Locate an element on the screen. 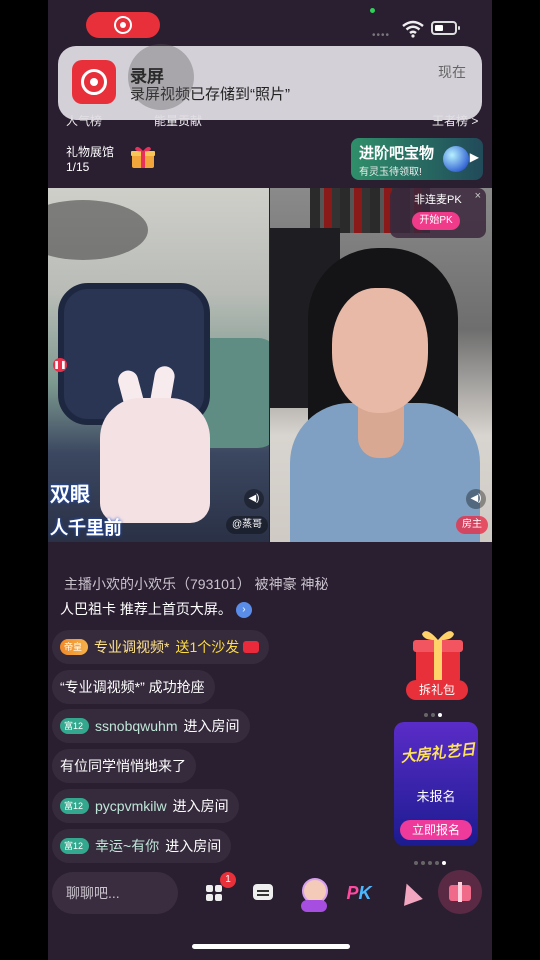 The width and height of the screenshot is (540, 960). advance-treasure-promo: 进阶吧宝物 有灵玉待领取! ▶ is located at coordinates (417, 159).